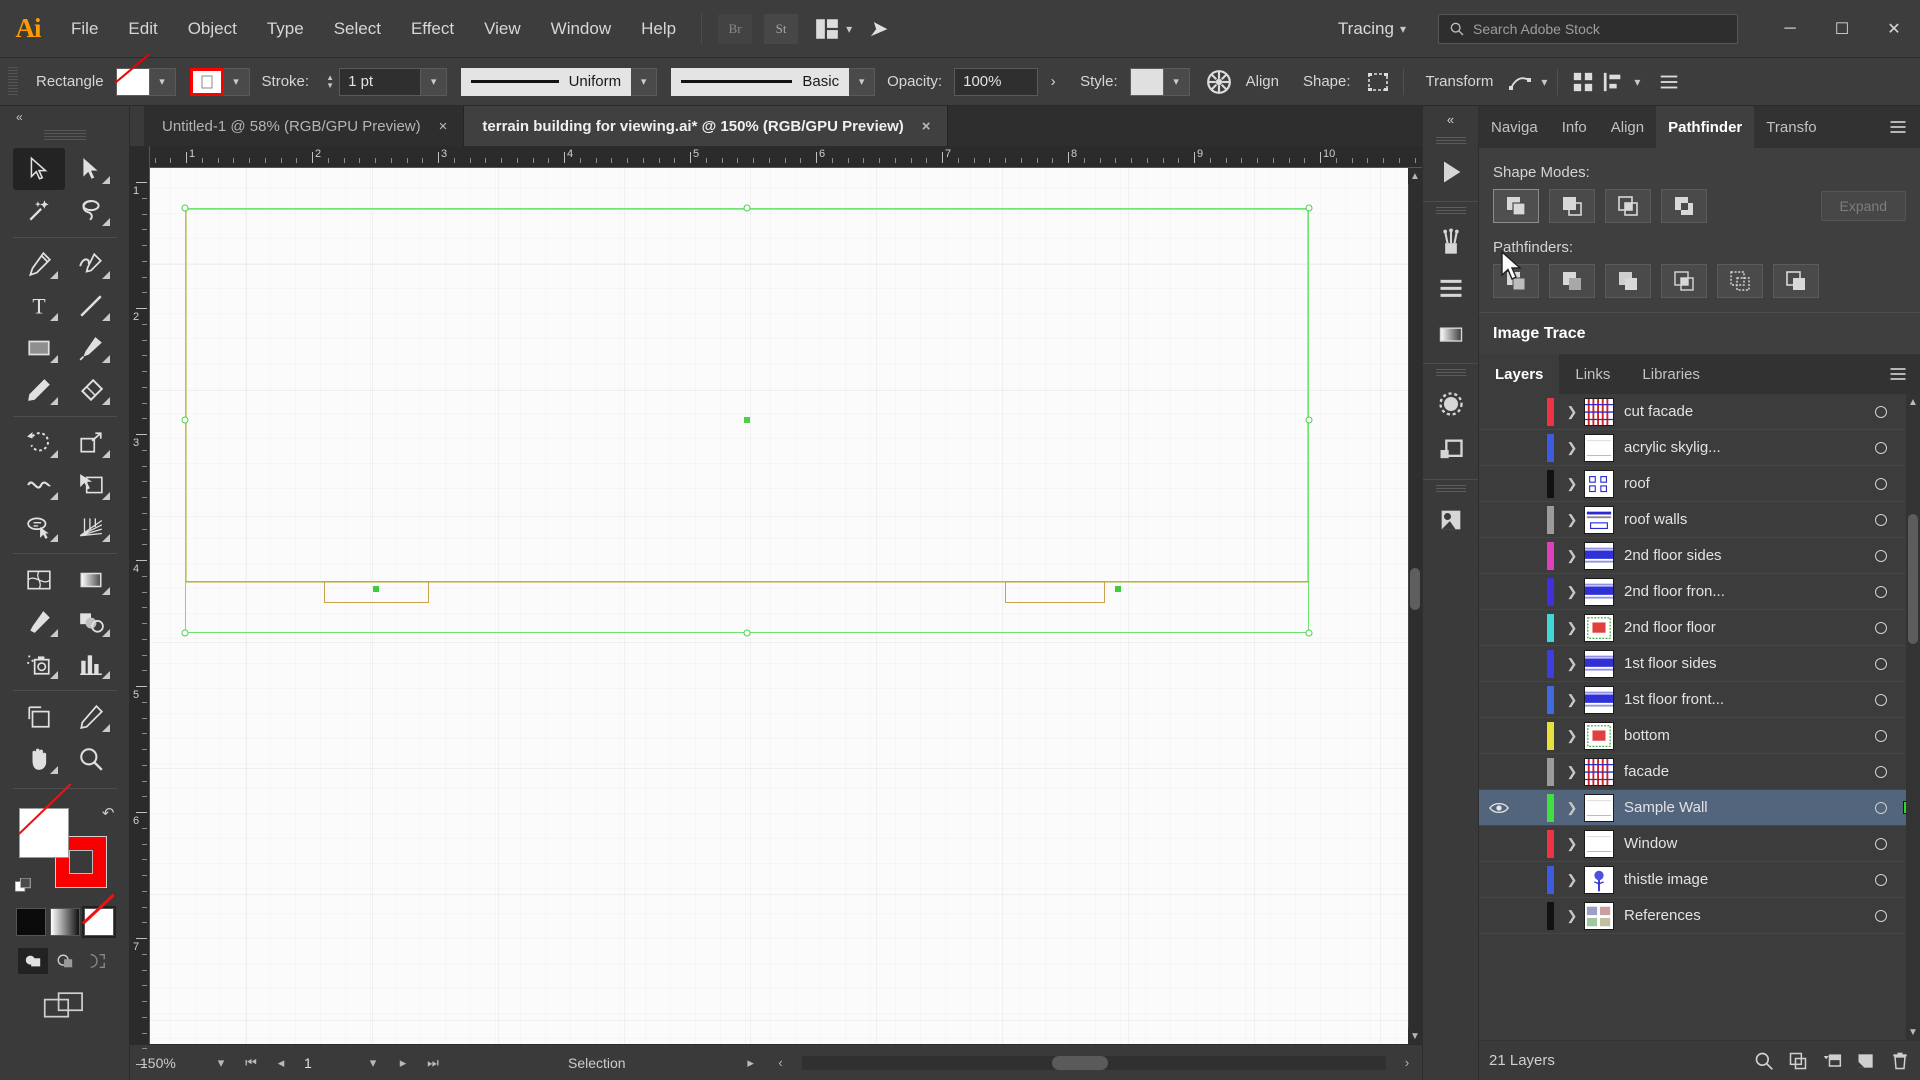 The height and width of the screenshot is (1080, 1920). I want to click on search-input: Search Adobe Stock, so click(1588, 28).